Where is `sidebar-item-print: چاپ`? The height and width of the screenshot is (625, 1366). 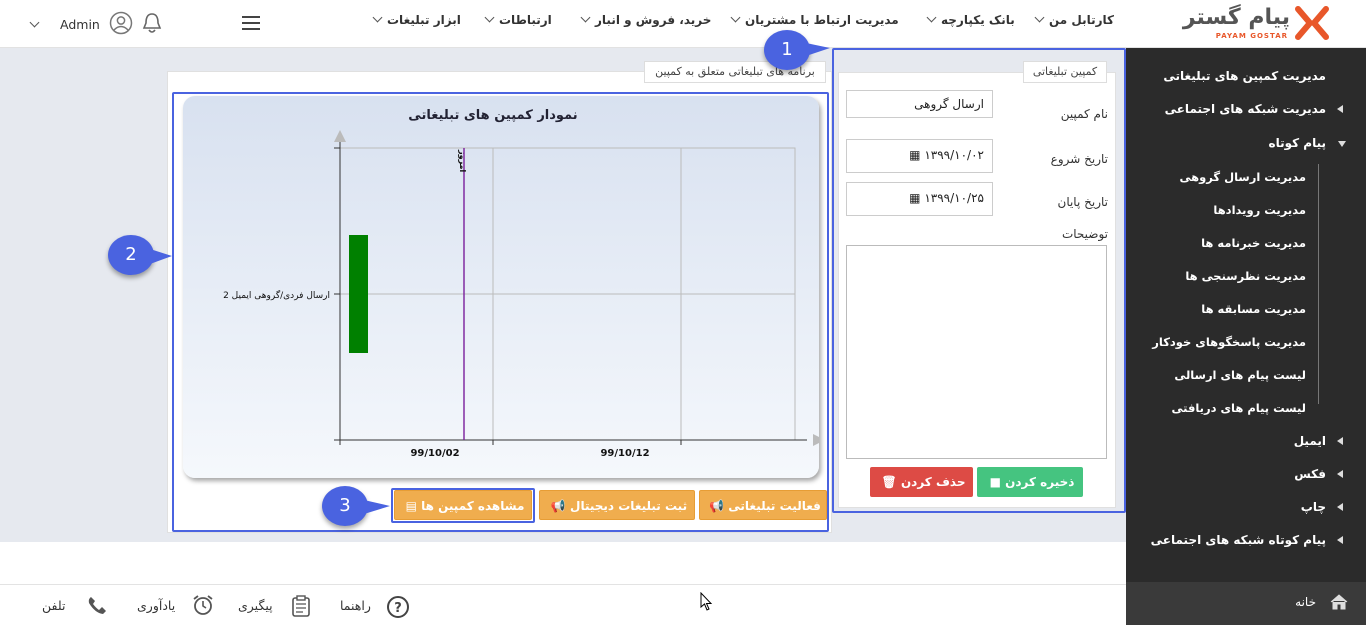
sidebar-item-print: چاپ is located at coordinates (1313, 507).